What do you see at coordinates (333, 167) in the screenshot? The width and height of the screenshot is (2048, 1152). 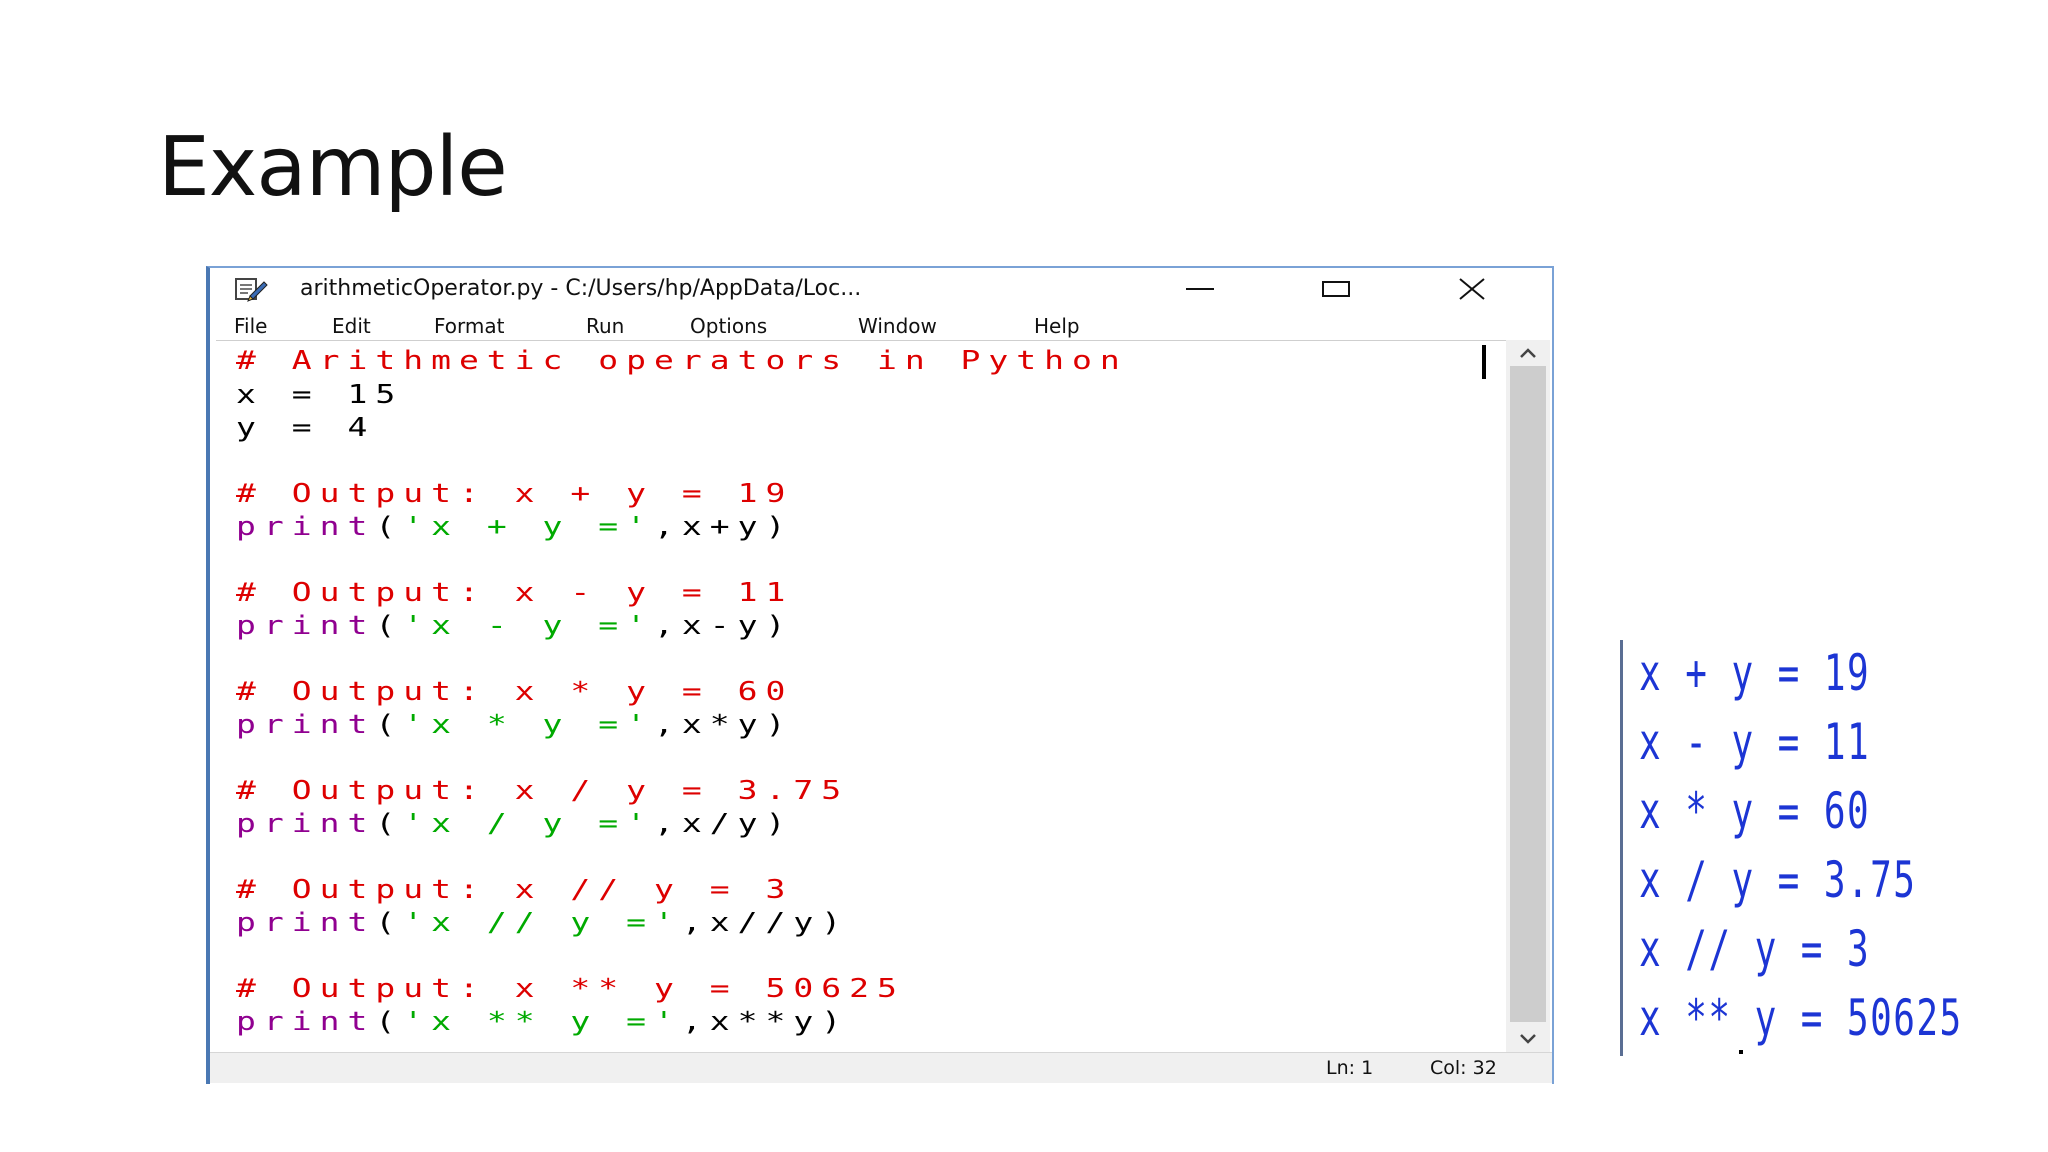 I see `slide-title: Example` at bounding box center [333, 167].